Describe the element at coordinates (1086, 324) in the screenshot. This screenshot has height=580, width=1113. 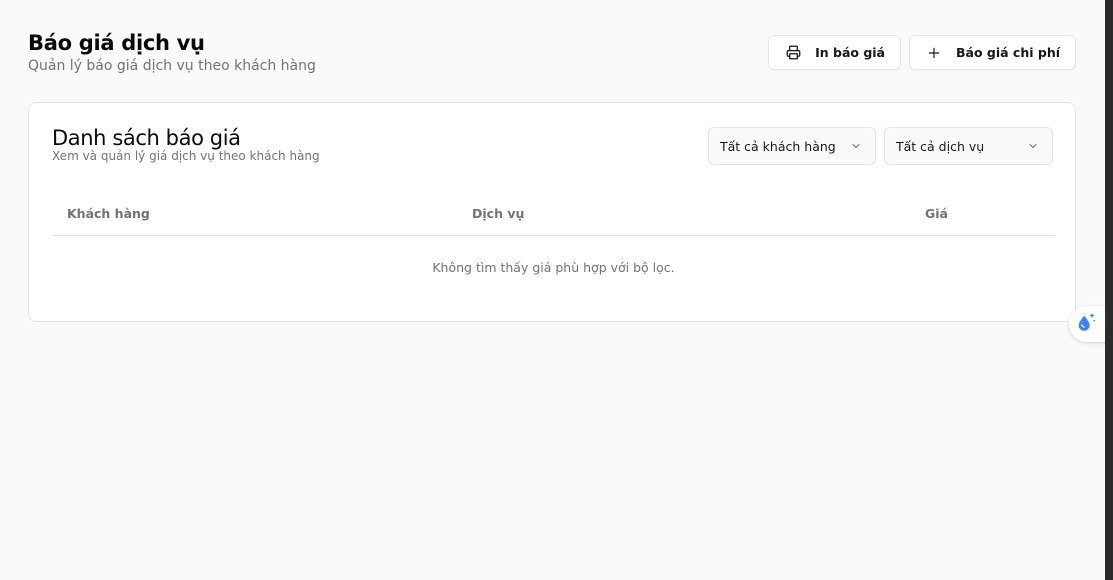
I see `sparkle-droplet-icon` at that location.